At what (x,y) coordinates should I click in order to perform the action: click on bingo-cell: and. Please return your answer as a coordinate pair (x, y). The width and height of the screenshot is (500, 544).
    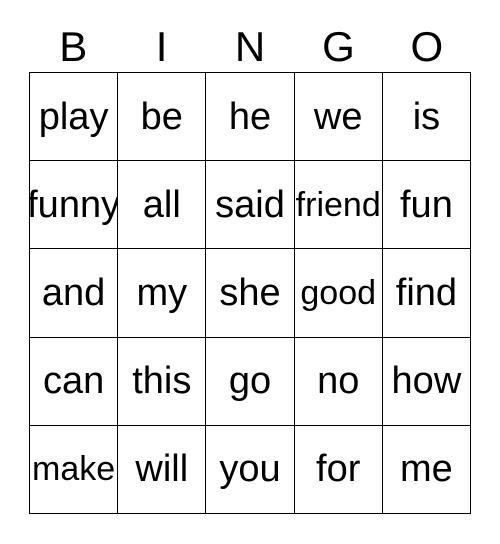
    Looking at the image, I should click on (74, 293).